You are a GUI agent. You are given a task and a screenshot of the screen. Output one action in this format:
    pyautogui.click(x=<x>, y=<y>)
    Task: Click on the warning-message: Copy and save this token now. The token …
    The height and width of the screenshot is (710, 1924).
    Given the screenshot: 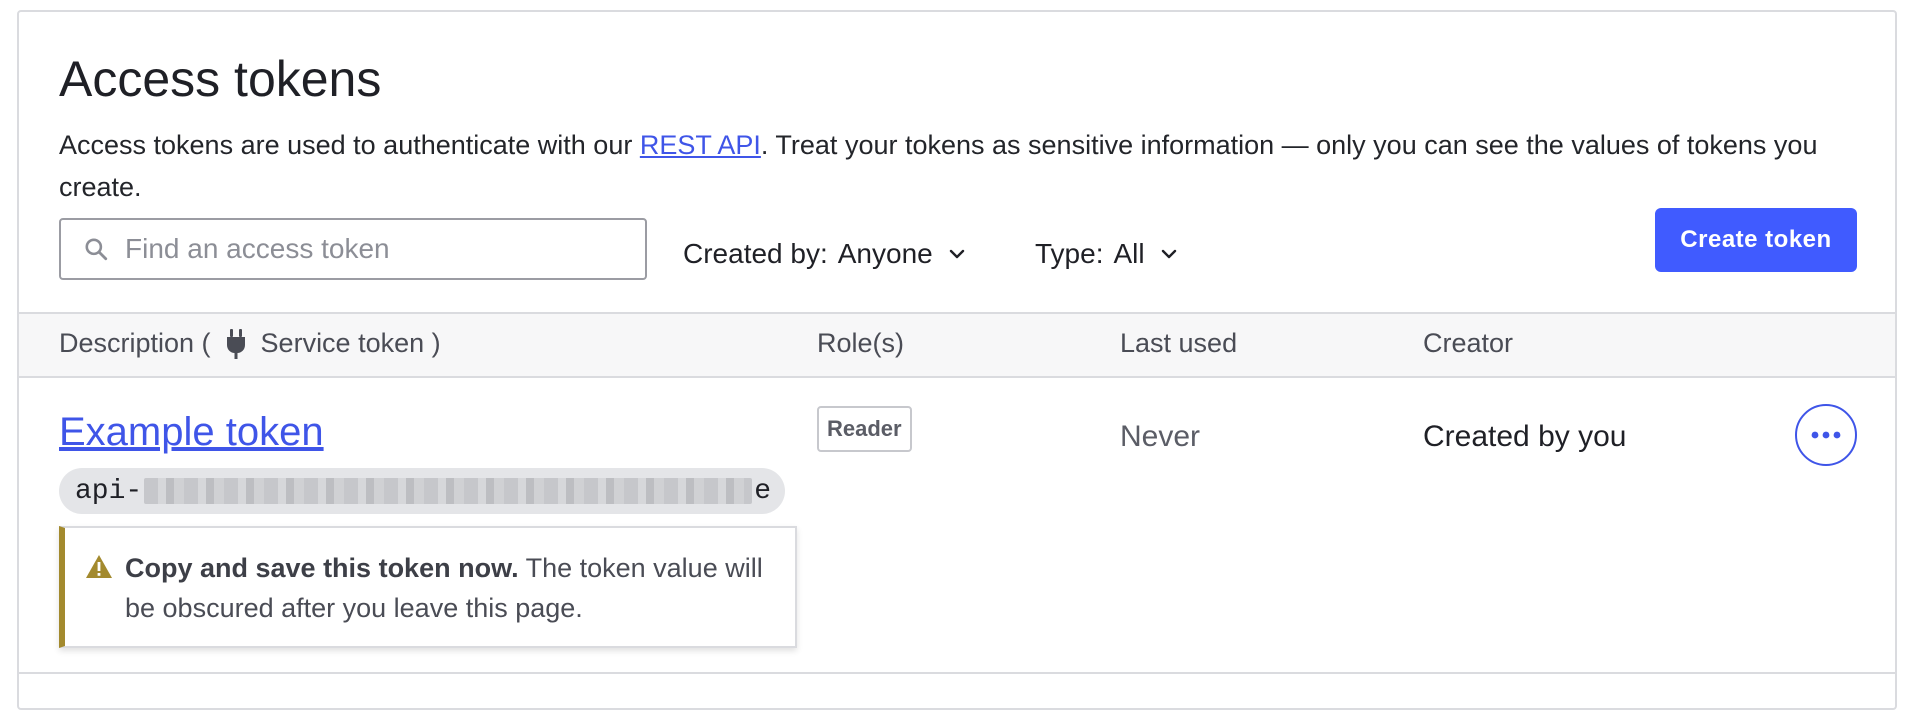 What is the action you would take?
    pyautogui.click(x=450, y=588)
    